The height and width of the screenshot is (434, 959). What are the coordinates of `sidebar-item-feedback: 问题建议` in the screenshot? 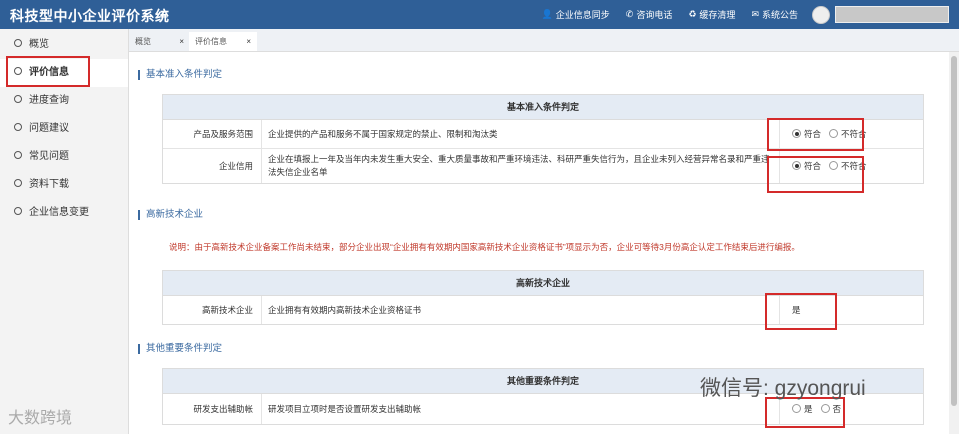 It's located at (64, 129).